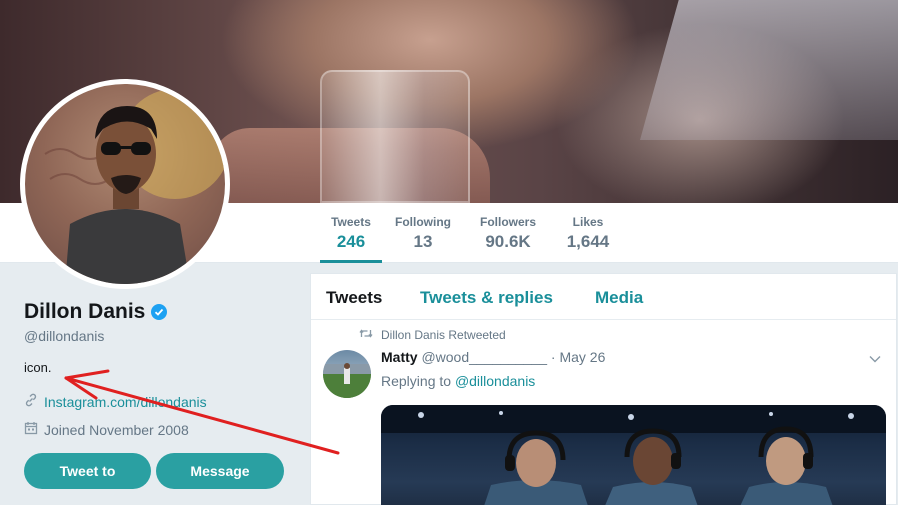 This screenshot has width=898, height=505. What do you see at coordinates (220, 471) in the screenshot?
I see `message-button: Message` at bounding box center [220, 471].